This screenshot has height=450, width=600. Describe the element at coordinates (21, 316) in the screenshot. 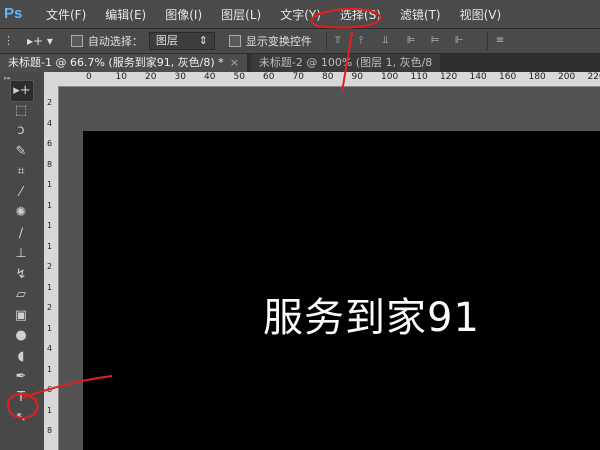

I see `gradient-tool-icon: ▣` at that location.